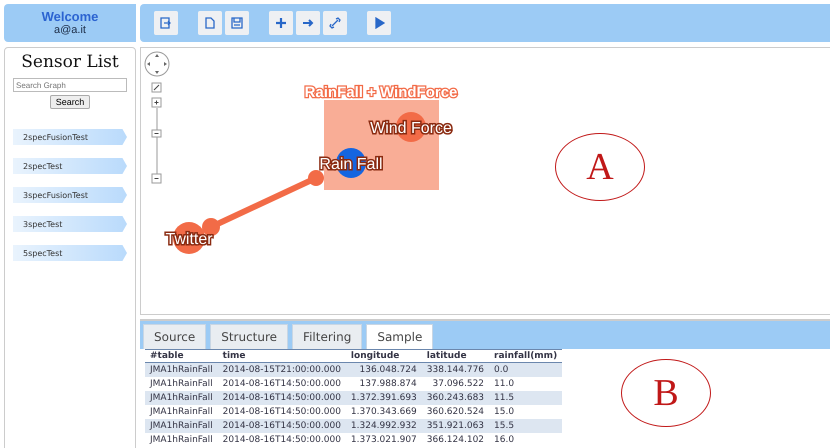 The height and width of the screenshot is (448, 830). I want to click on play-button, so click(379, 23).